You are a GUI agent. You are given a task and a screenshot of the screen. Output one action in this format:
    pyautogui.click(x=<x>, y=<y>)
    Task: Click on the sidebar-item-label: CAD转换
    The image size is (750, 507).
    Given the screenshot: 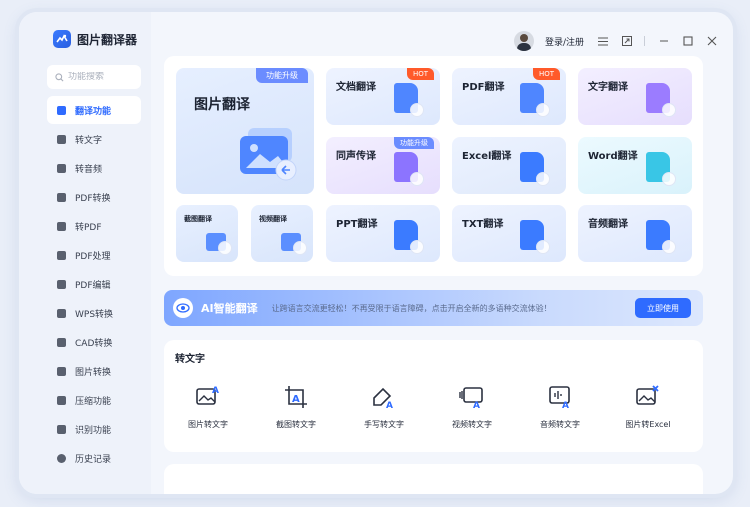 What is the action you would take?
    pyautogui.click(x=94, y=343)
    